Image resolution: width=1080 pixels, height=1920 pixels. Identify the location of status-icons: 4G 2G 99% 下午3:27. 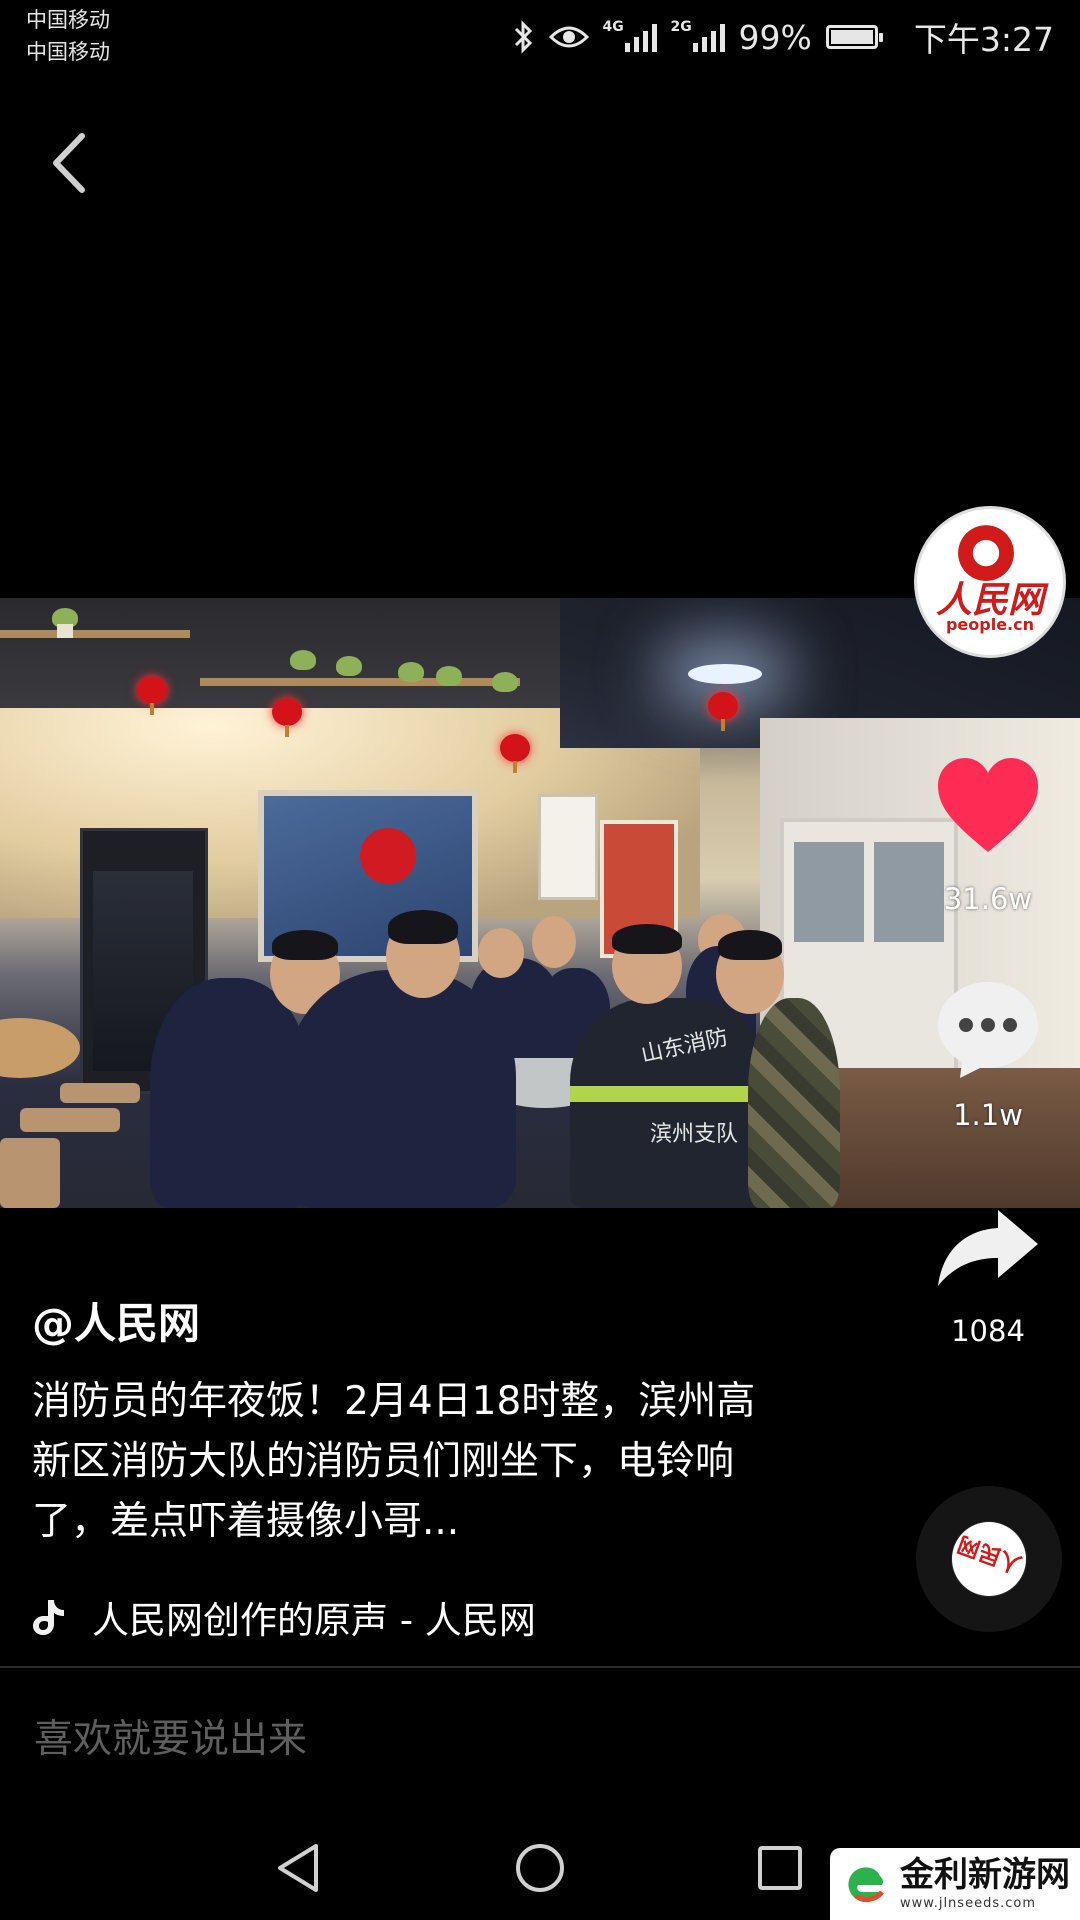
(783, 37).